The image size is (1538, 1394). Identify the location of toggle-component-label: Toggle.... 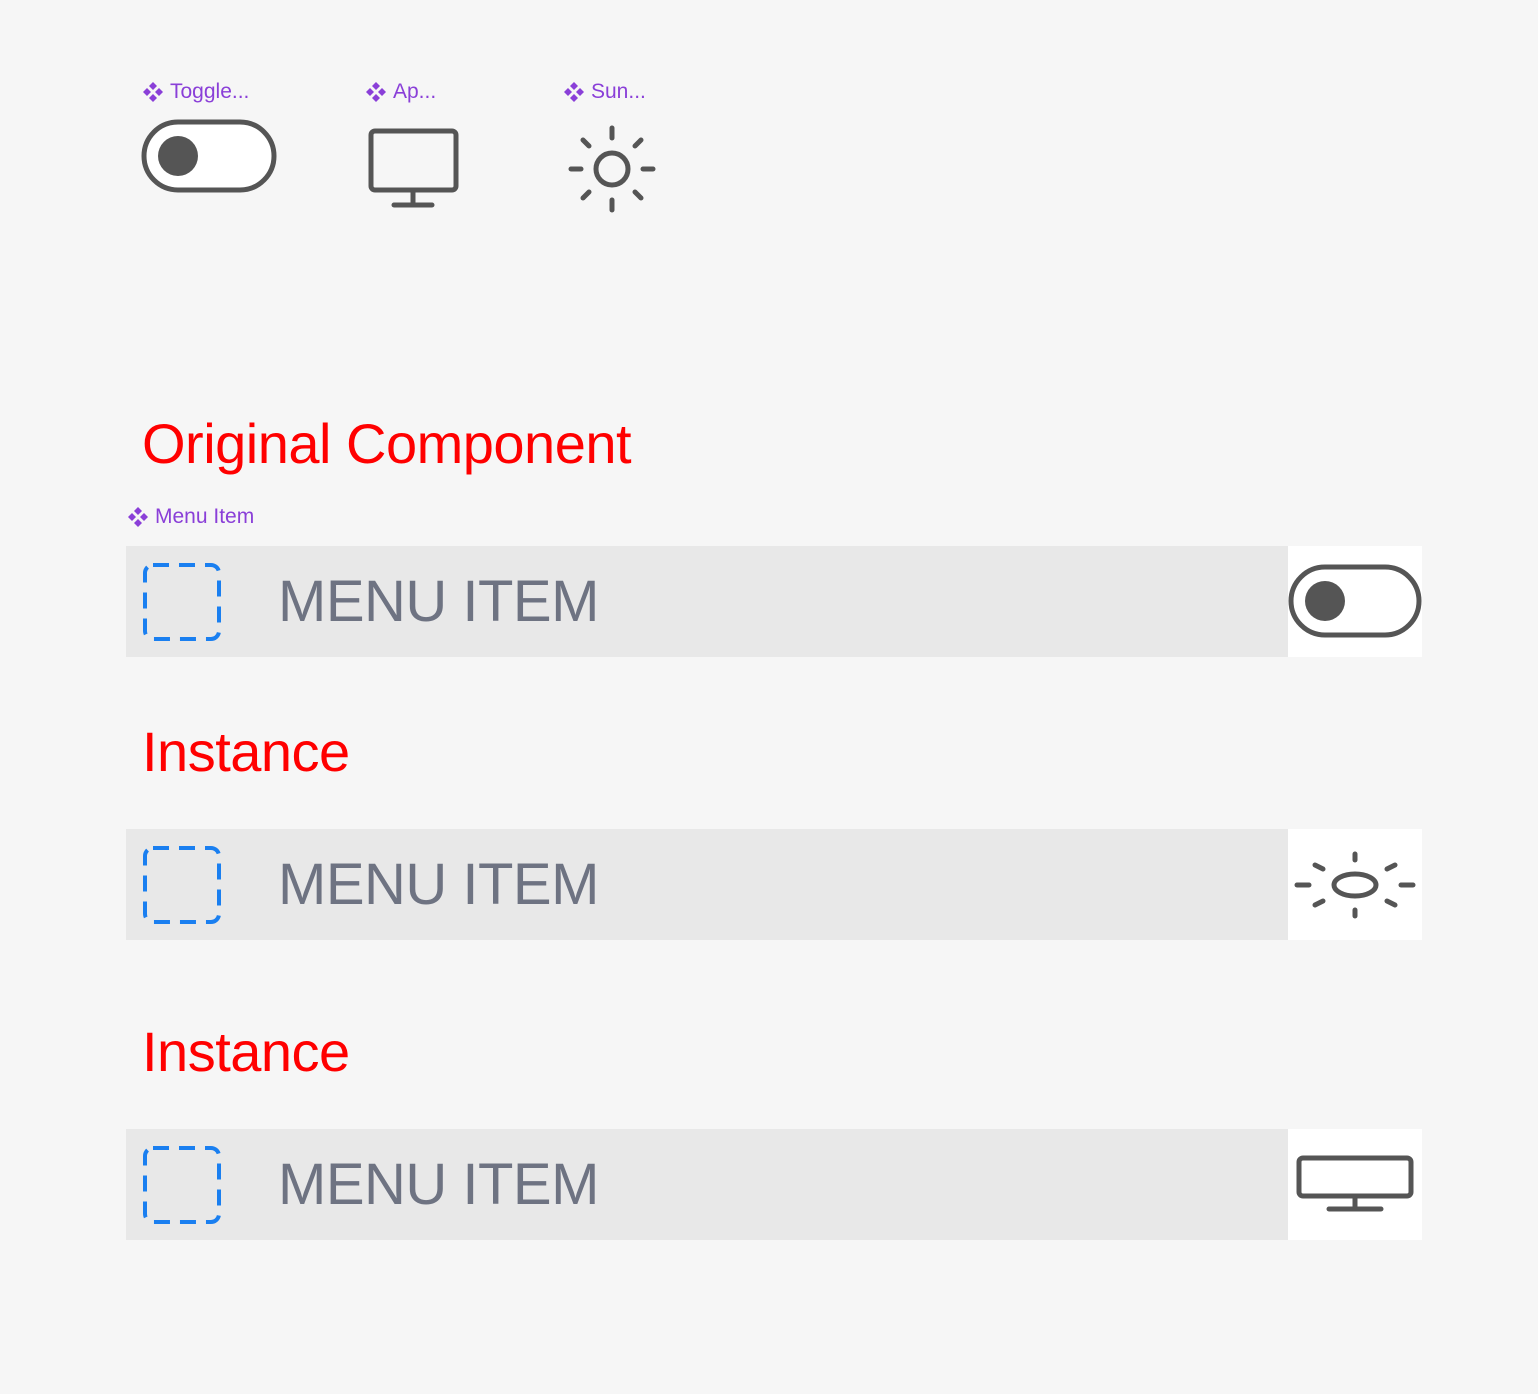
(195, 92).